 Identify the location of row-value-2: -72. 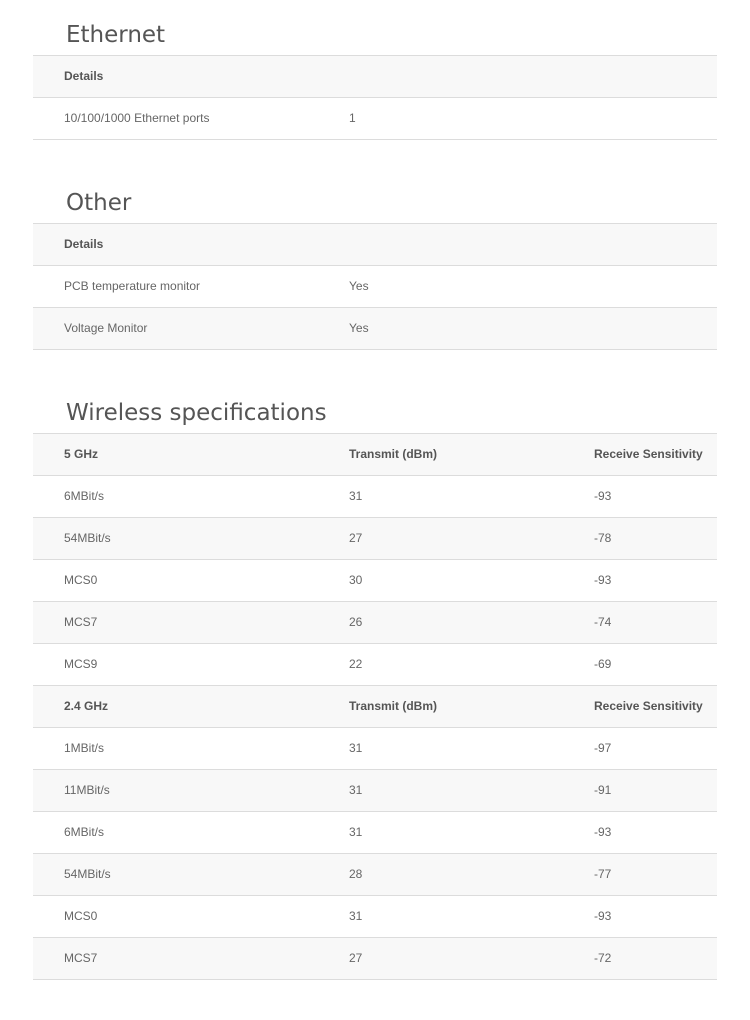
(603, 958).